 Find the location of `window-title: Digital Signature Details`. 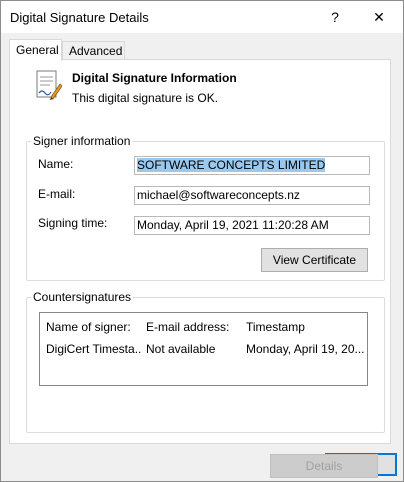

window-title: Digital Signature Details is located at coordinates (79, 17).